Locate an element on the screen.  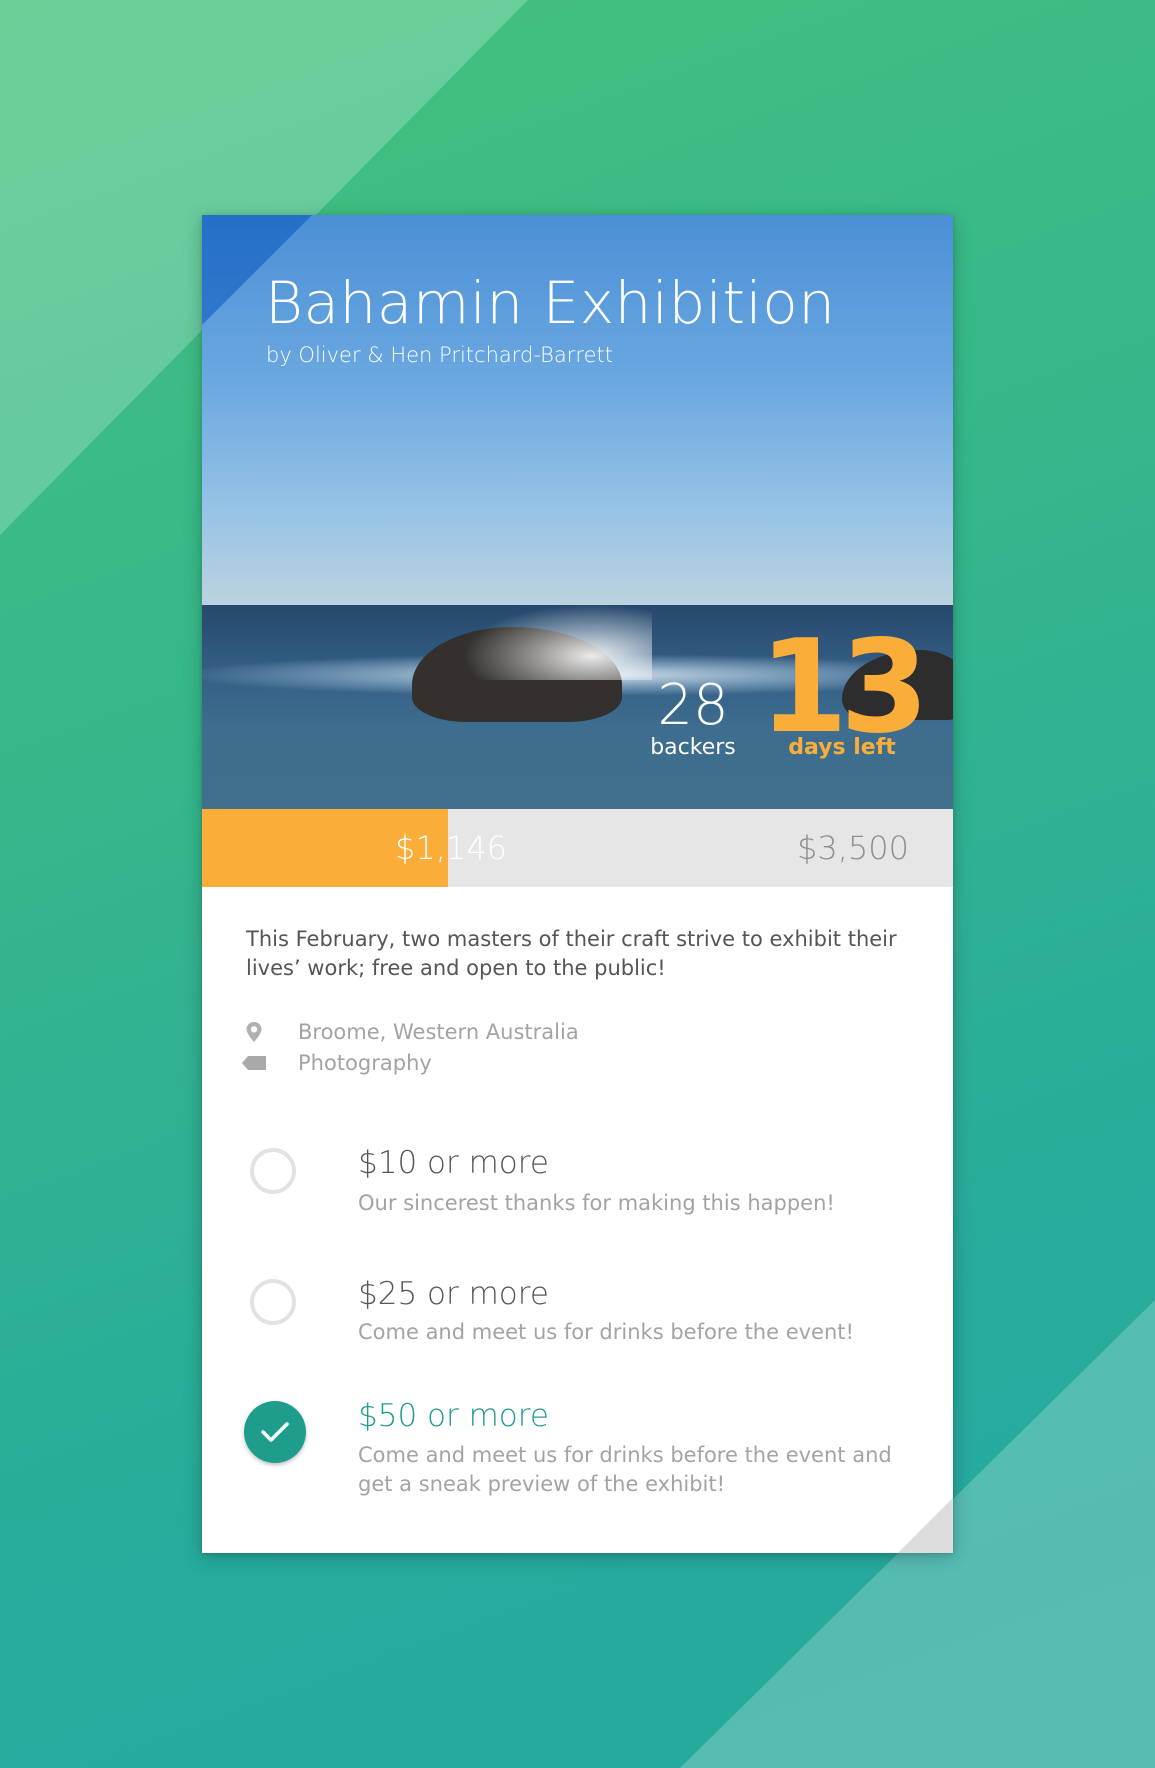
card-corner-fold is located at coordinates (925, 1525).